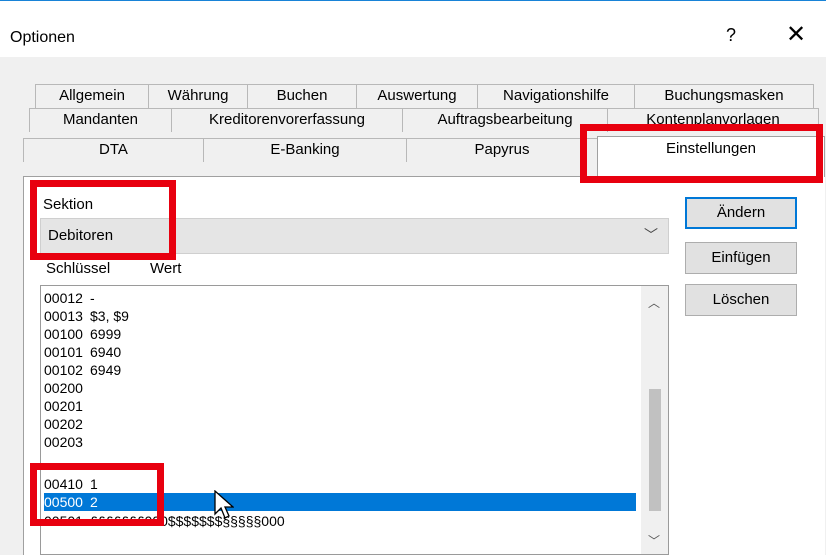 The image size is (826, 555). What do you see at coordinates (103, 220) in the screenshot?
I see `highlight-box-section` at bounding box center [103, 220].